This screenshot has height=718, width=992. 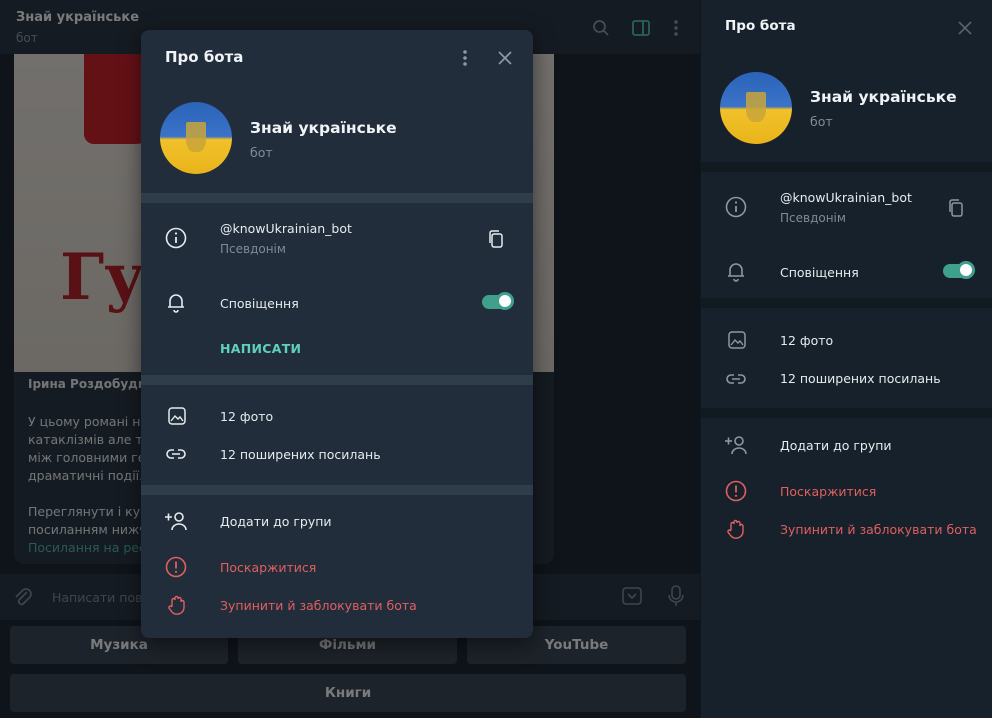 What do you see at coordinates (846, 28) in the screenshot?
I see `side-panel-header: Про бота` at bounding box center [846, 28].